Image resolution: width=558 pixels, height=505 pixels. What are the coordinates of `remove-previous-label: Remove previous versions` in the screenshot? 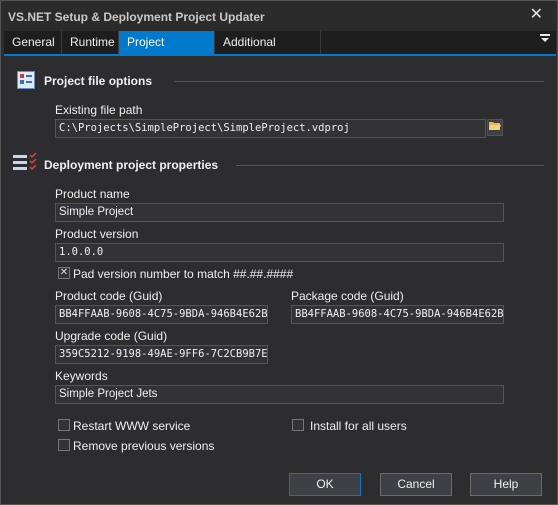 It's located at (144, 446).